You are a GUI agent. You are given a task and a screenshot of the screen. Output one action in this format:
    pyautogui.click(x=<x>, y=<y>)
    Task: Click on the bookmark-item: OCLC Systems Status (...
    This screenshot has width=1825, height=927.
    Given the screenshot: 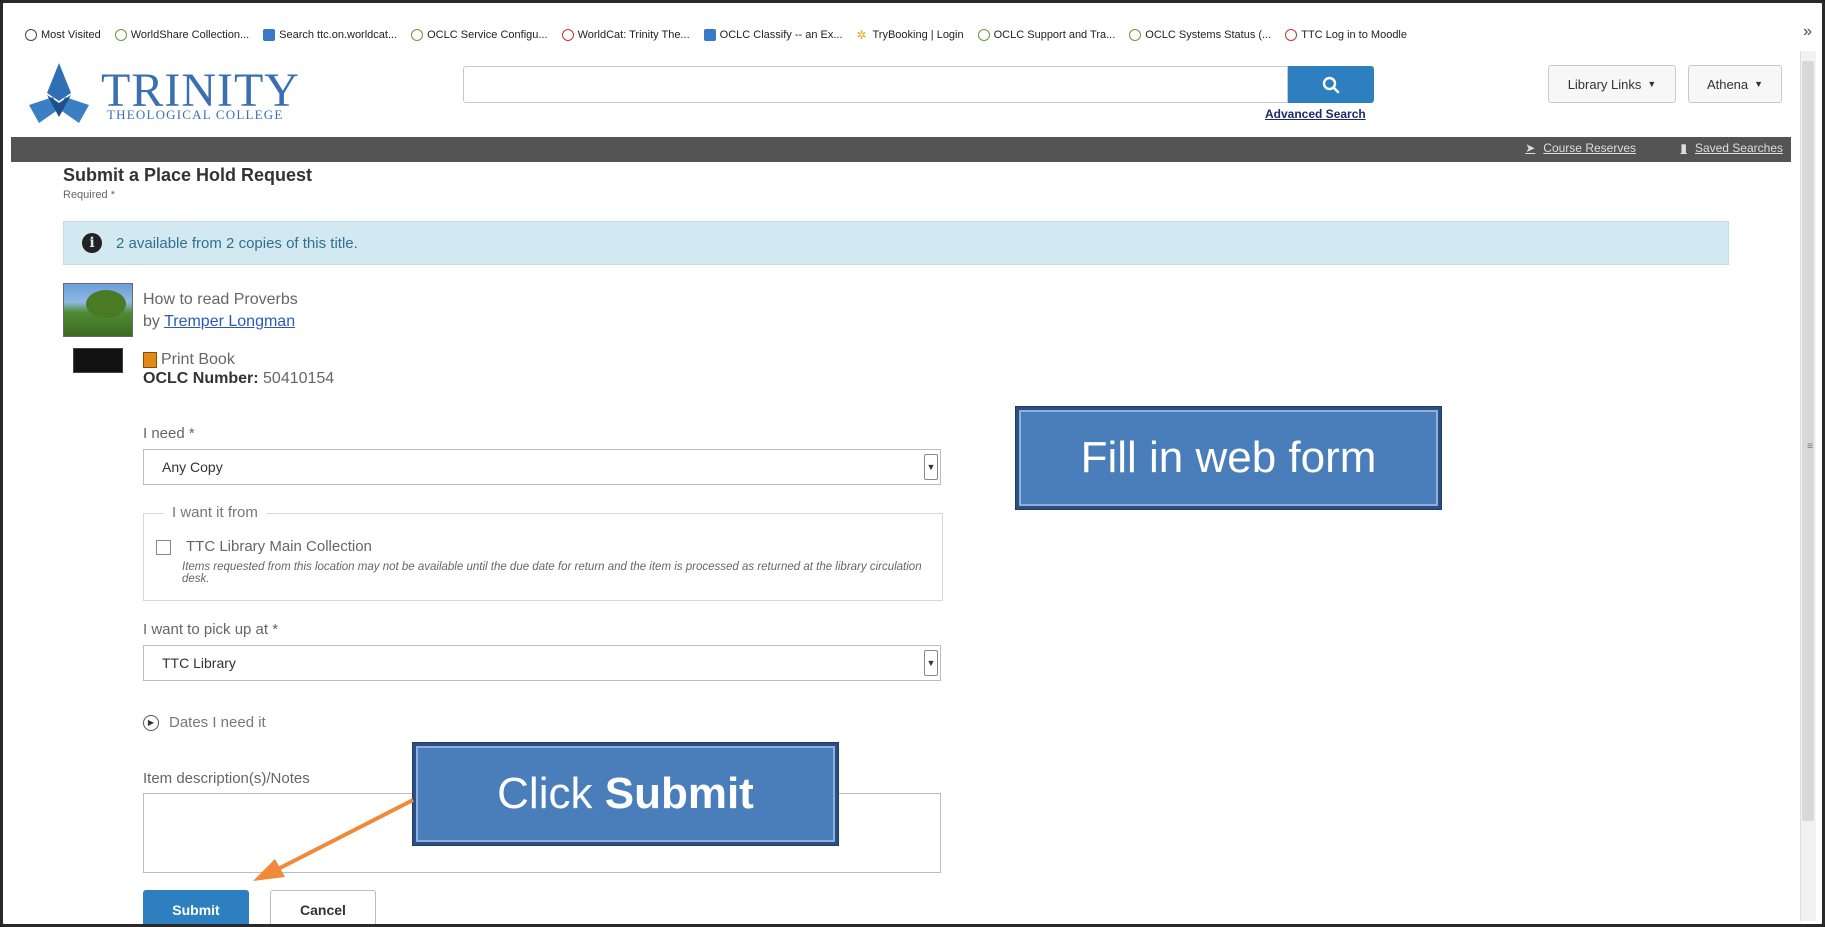 What is the action you would take?
    pyautogui.click(x=1200, y=35)
    